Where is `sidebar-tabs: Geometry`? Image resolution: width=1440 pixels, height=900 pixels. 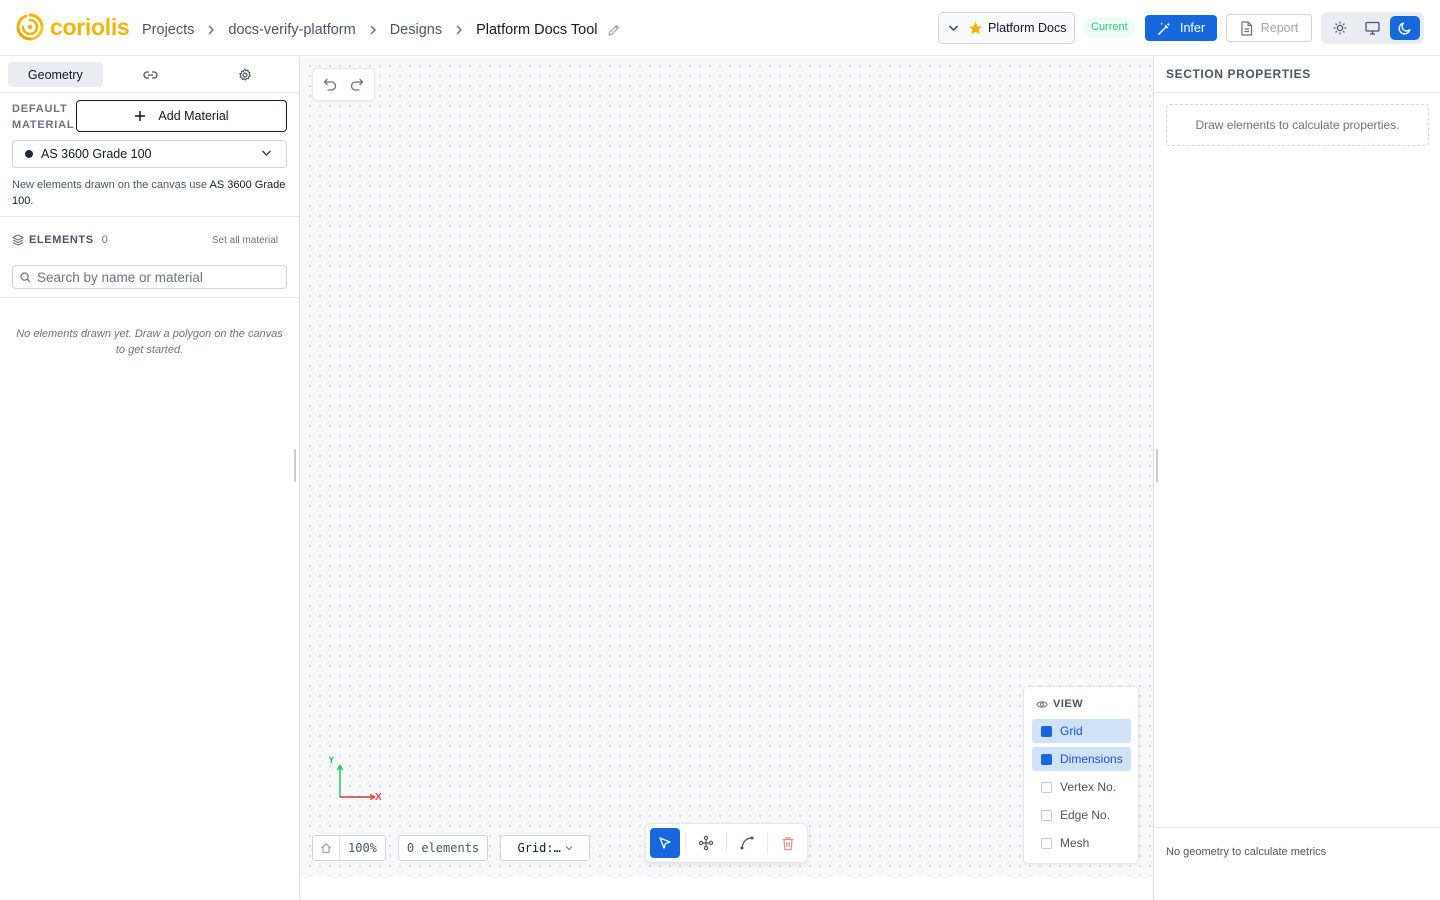 sidebar-tabs: Geometry is located at coordinates (150, 74).